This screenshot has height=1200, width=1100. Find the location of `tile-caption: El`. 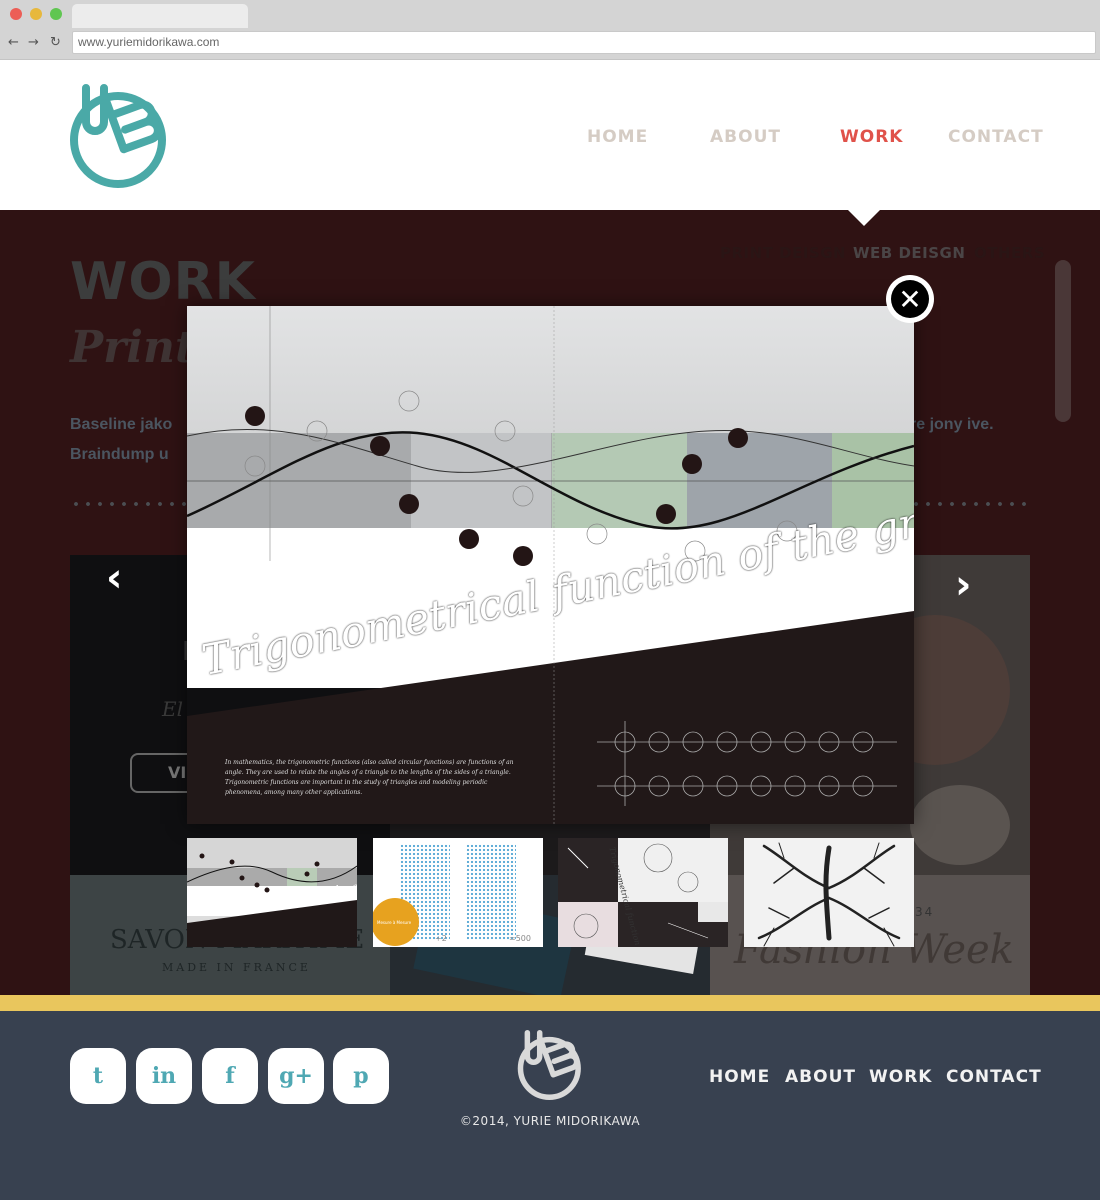

tile-caption: El is located at coordinates (172, 709).